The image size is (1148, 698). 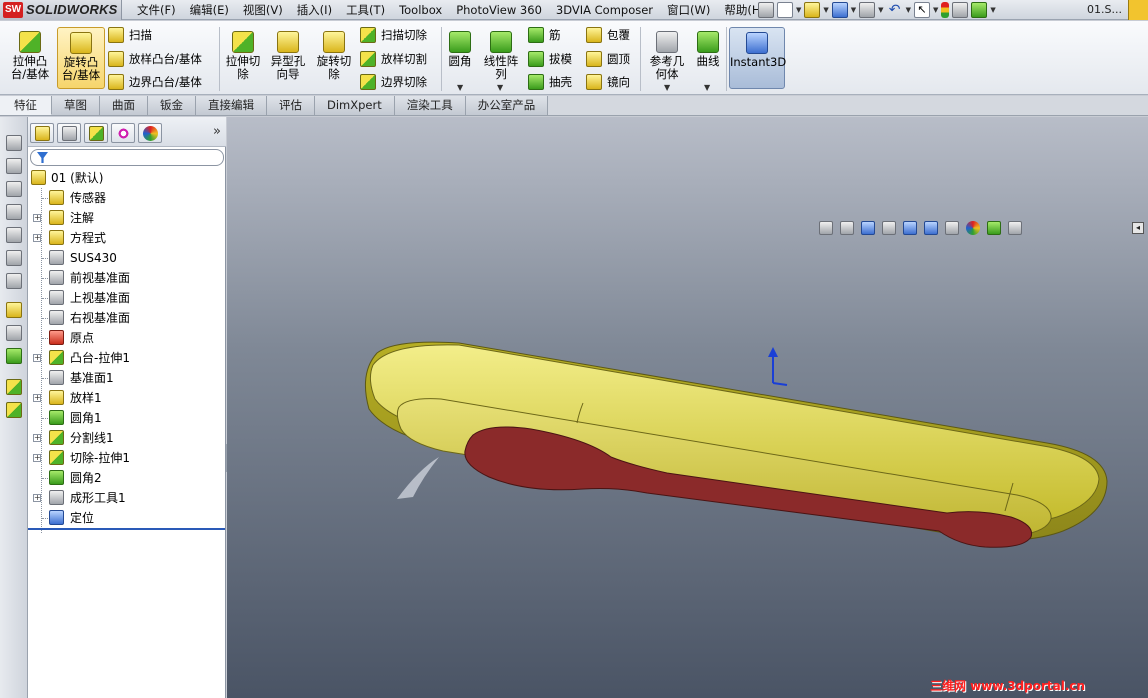 What do you see at coordinates (127, 458) in the screenshot?
I see `tree-item: + 切除-拉伸1` at bounding box center [127, 458].